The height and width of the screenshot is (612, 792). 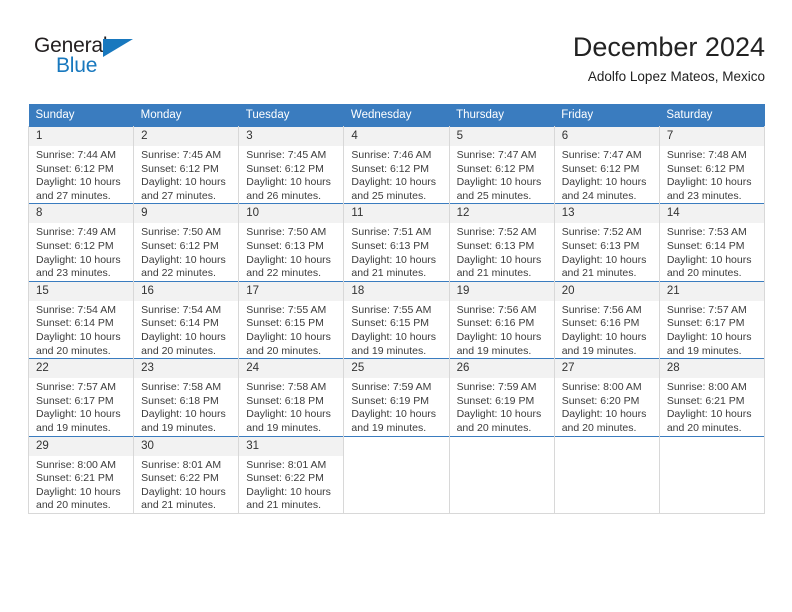 What do you see at coordinates (712, 115) in the screenshot?
I see `weekday-header-saturday: Saturday` at bounding box center [712, 115].